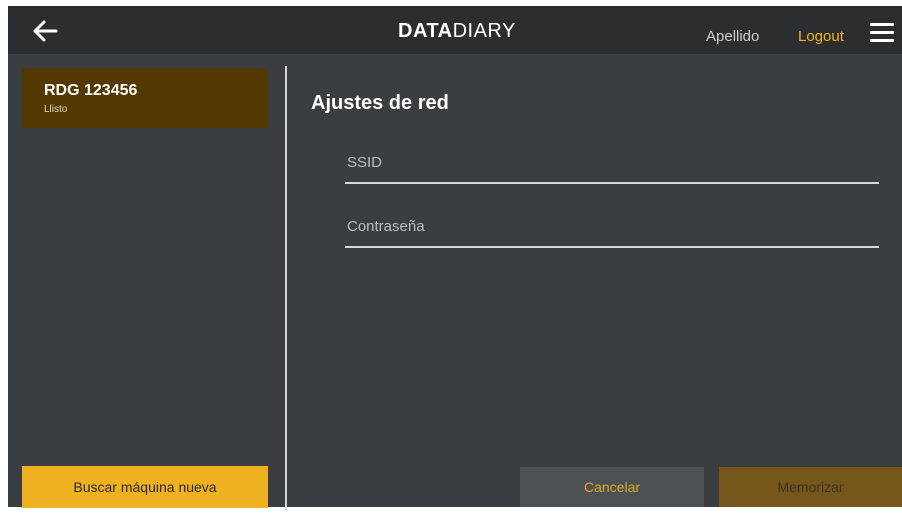 The image size is (902, 513). I want to click on hamburger-menu-icon, so click(882, 33).